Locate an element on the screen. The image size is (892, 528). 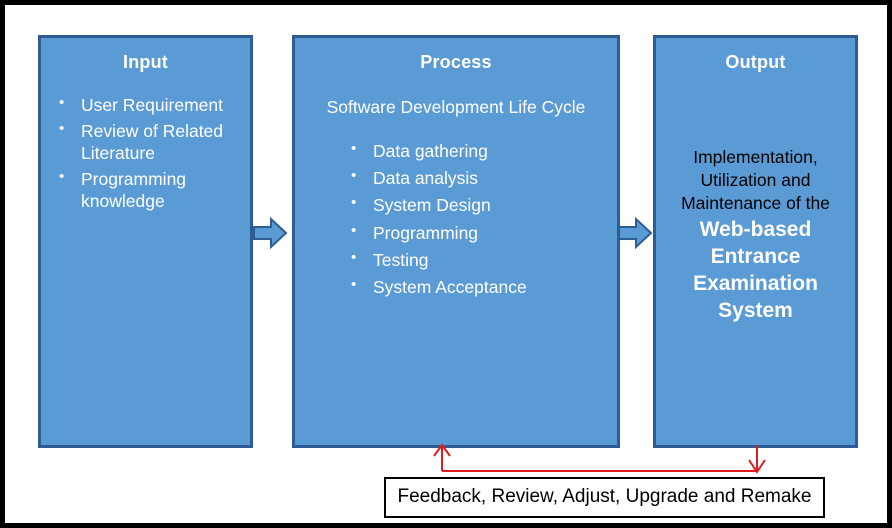
process-to-output-arrow is located at coordinates (635, 233).